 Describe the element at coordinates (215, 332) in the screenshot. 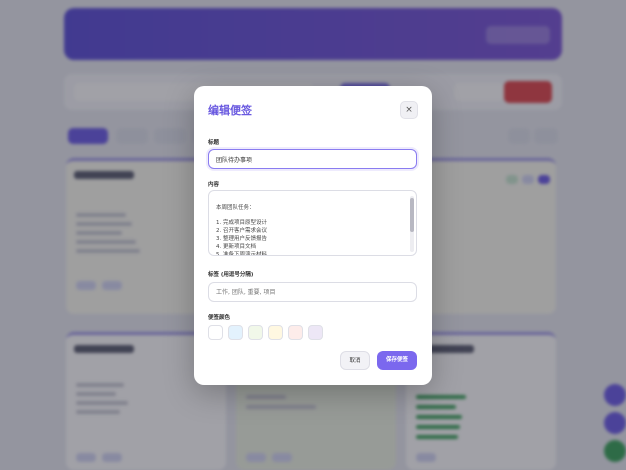

I see `color-swatch-white` at that location.